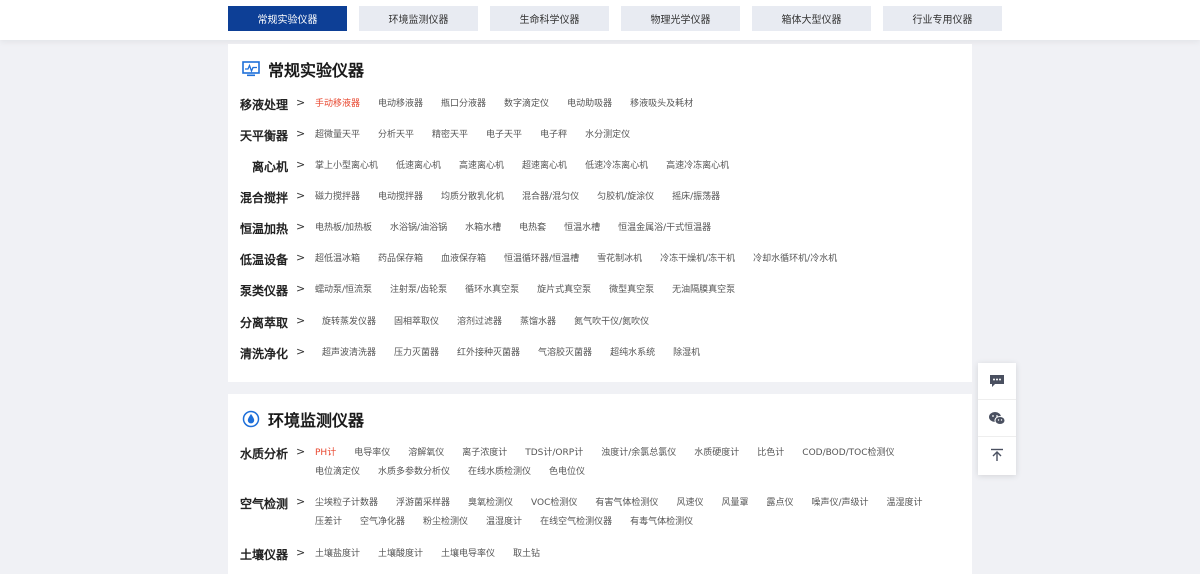 The width and height of the screenshot is (1200, 574). I want to click on product-link: 风速仪, so click(689, 503).